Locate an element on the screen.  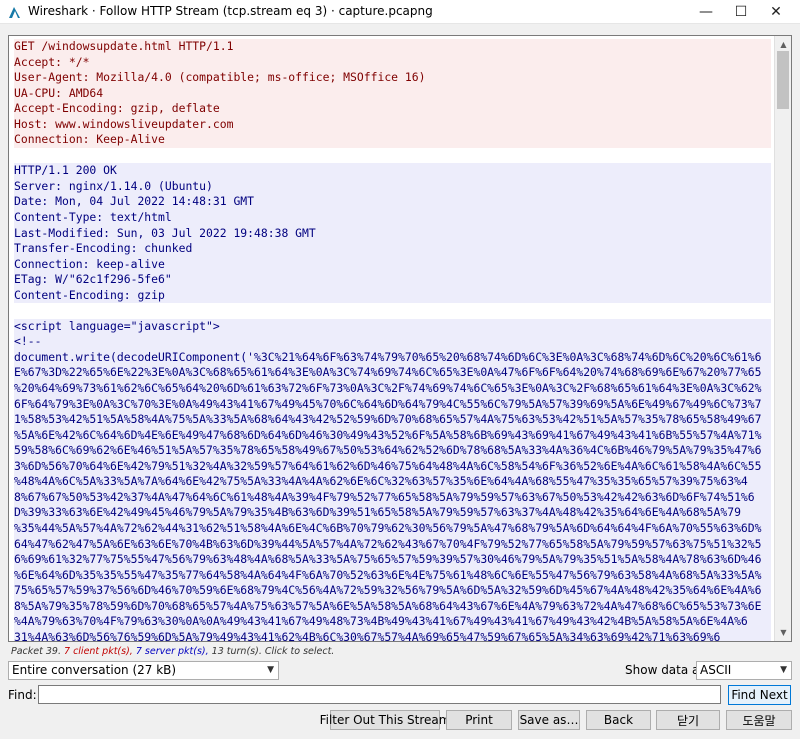
stream-line: Accept: */* is located at coordinates (392, 62).